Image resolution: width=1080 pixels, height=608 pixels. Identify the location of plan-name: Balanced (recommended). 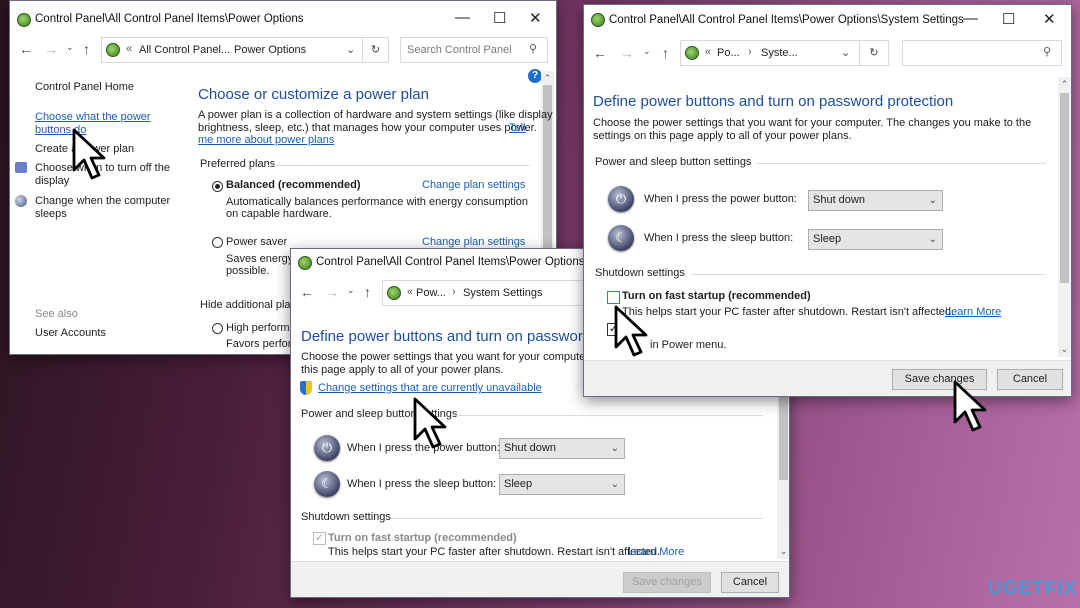
(293, 185).